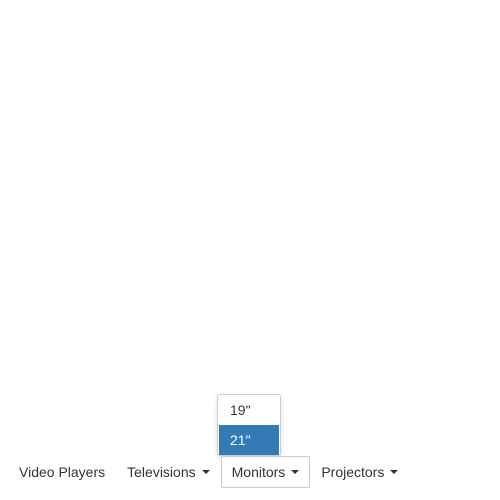 The width and height of the screenshot is (500, 500). I want to click on nav-item-label: Video Players, so click(62, 472).